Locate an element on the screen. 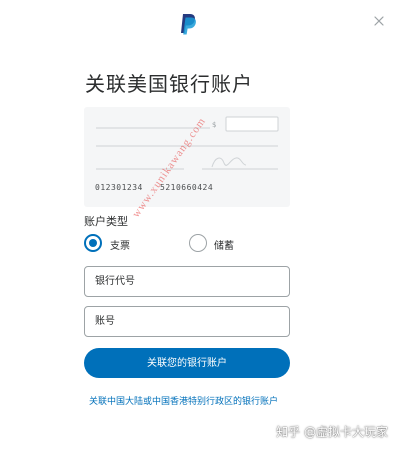 This screenshot has width=400, height=450. routing-number-input is located at coordinates (187, 281).